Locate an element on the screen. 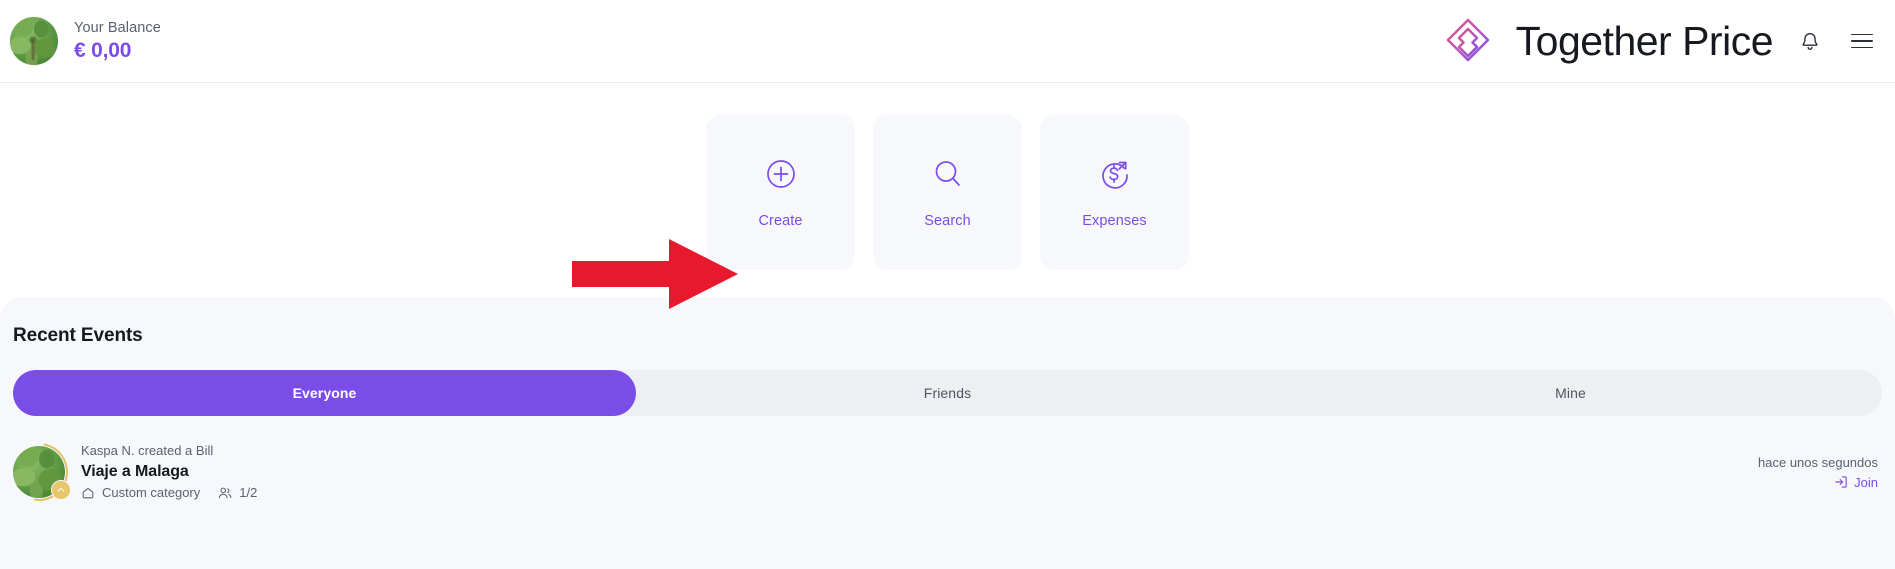  balance-text-group: Your Balance € 0,00 is located at coordinates (117, 41).